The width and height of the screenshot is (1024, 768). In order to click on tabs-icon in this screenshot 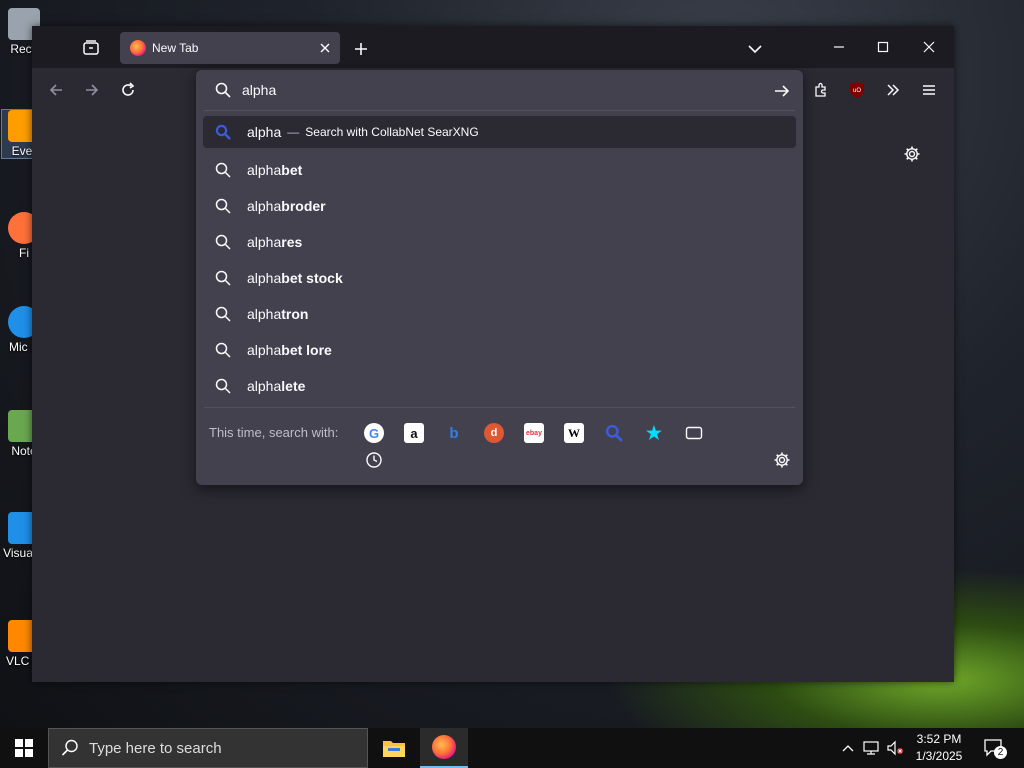, I will do `click(694, 433)`.